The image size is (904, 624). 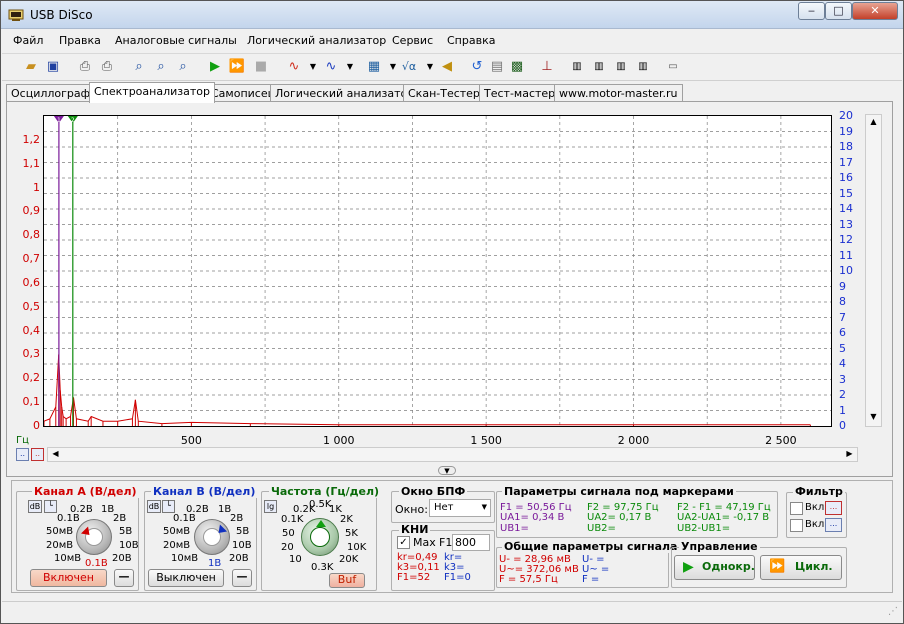 What do you see at coordinates (673, 67) in the screenshot?
I see `usb-device-icon: ▭` at bounding box center [673, 67].